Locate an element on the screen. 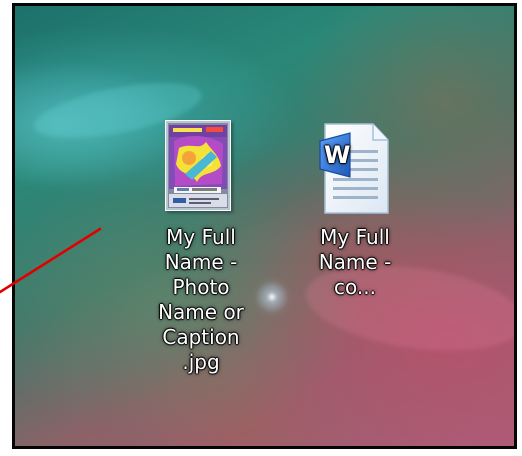  word-document-svg: W is located at coordinates (354, 168).